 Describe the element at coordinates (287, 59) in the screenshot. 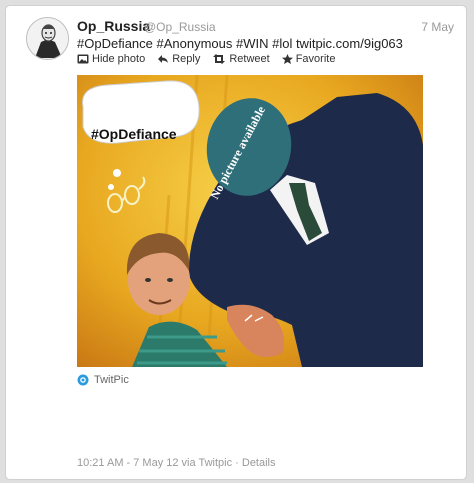

I see `star-icon` at that location.